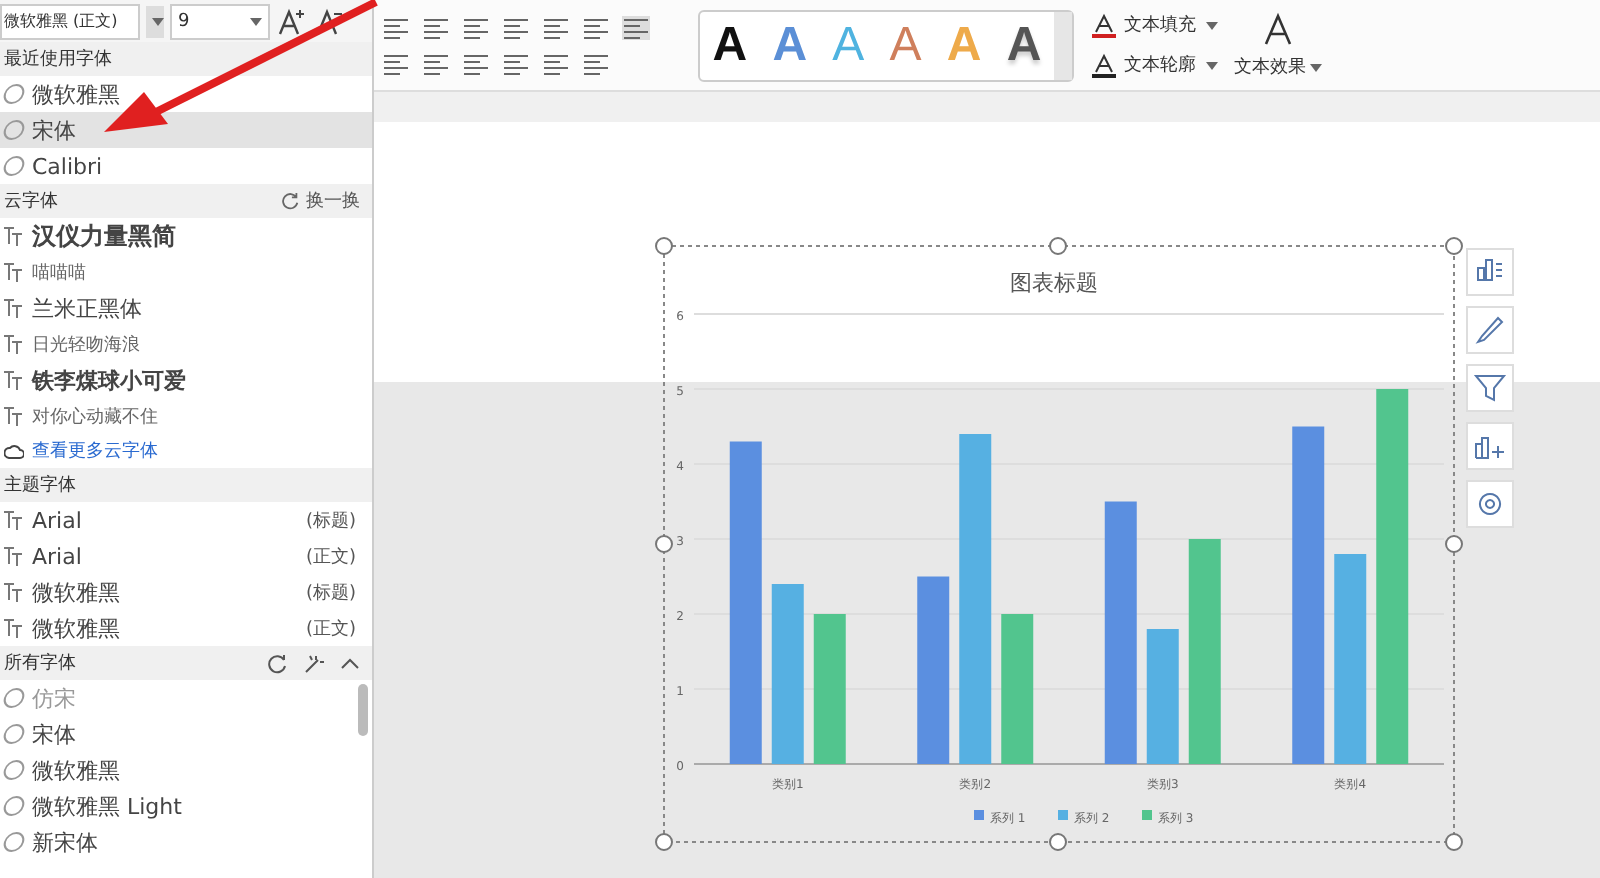 The image size is (1600, 878). Describe the element at coordinates (314, 663) in the screenshot. I see `magic-wand-icon` at that location.